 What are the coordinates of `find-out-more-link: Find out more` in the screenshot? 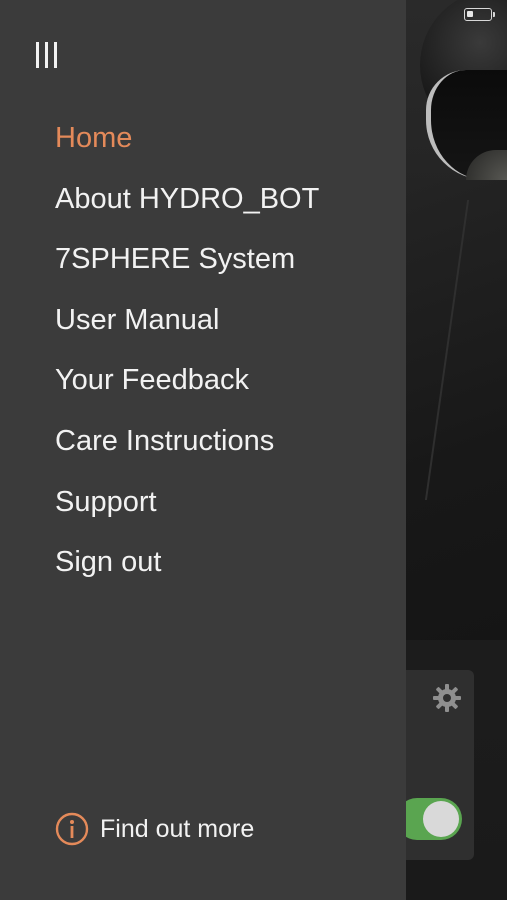 It's located at (154, 829).